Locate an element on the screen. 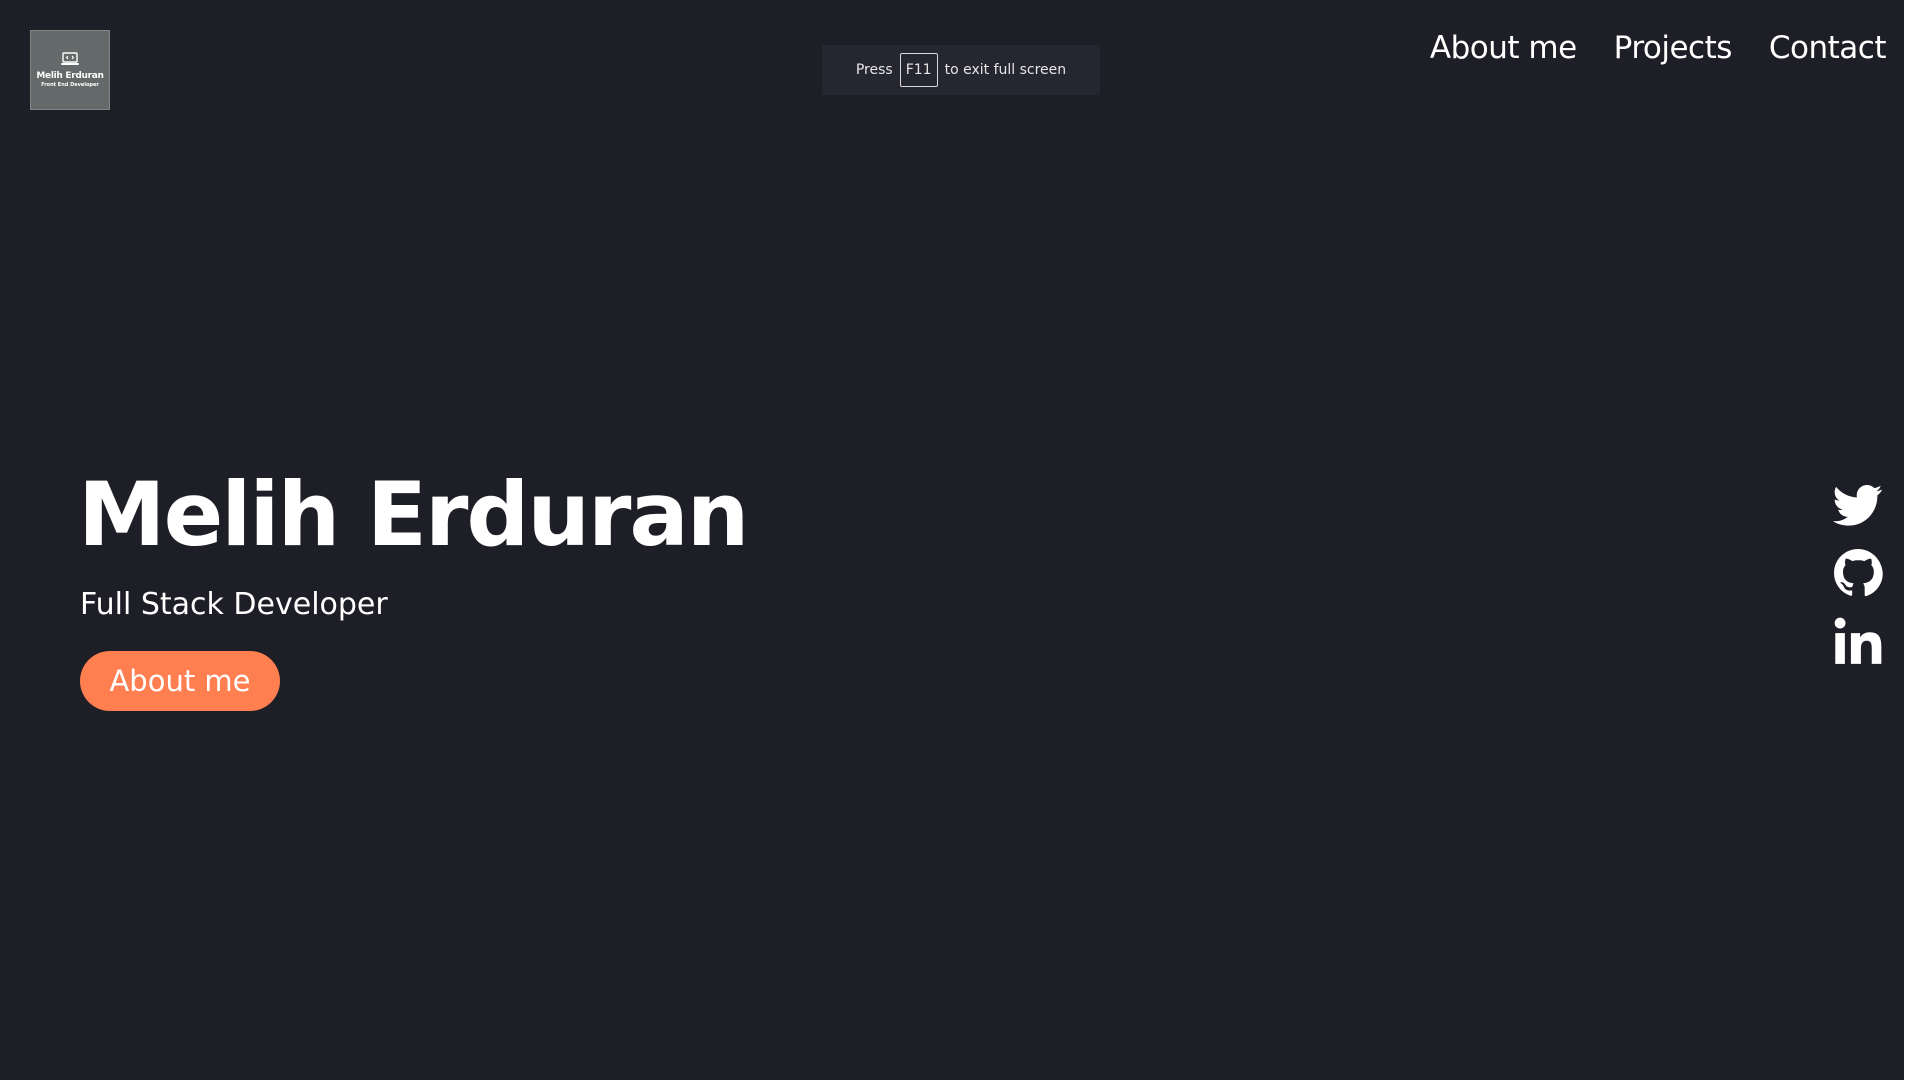 This screenshot has width=1906, height=1080. fullscreen-notice-suffix: to exit full screen is located at coordinates (1005, 70).